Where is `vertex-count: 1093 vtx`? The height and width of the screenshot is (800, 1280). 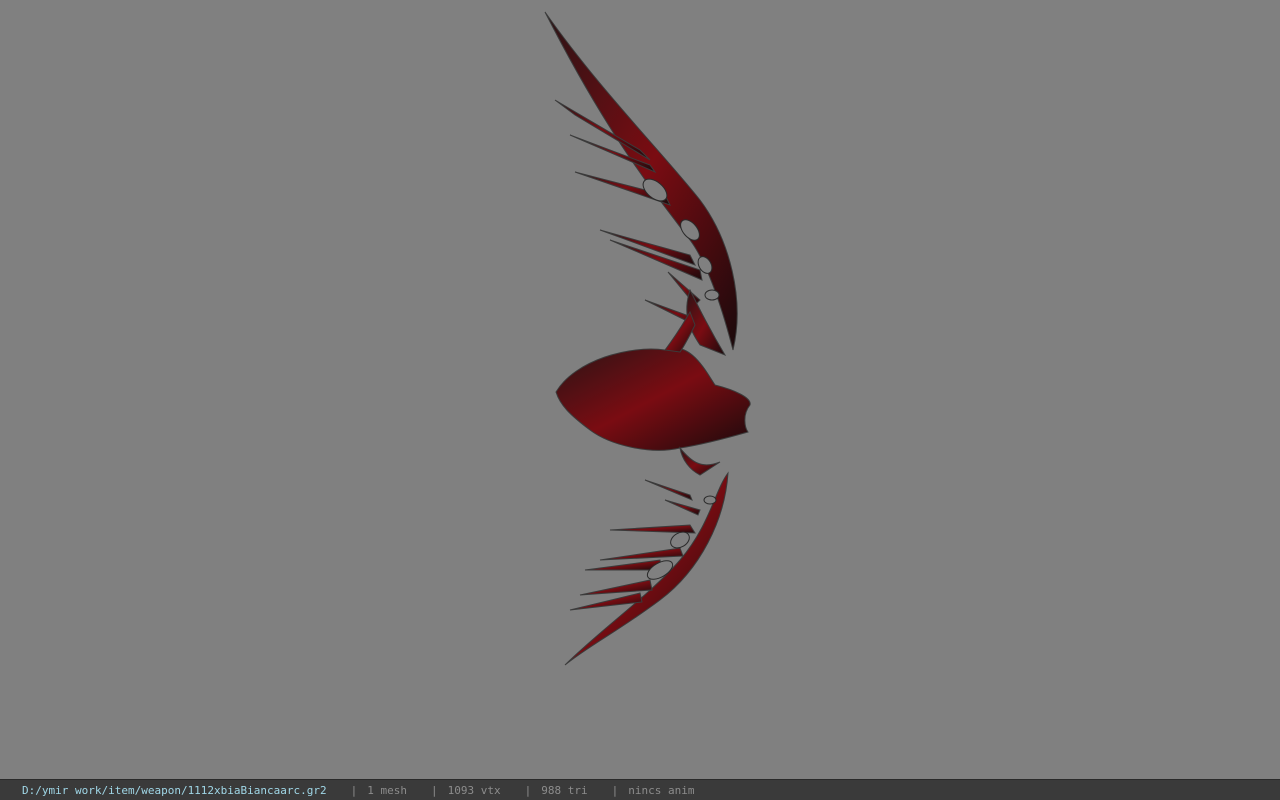
vertex-count: 1093 vtx is located at coordinates (474, 790).